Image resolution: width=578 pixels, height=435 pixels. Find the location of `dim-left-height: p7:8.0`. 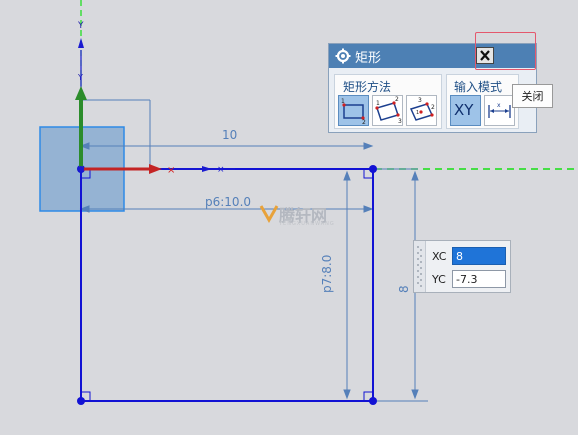

dim-left-height: p7:8.0 is located at coordinates (327, 274).